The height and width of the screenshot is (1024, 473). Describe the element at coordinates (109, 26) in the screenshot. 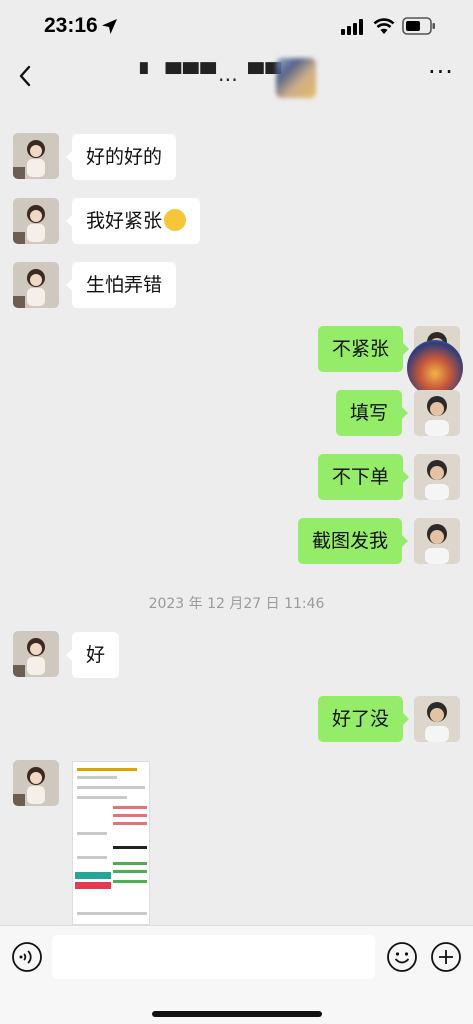

I see `location-arrow-icon` at that location.